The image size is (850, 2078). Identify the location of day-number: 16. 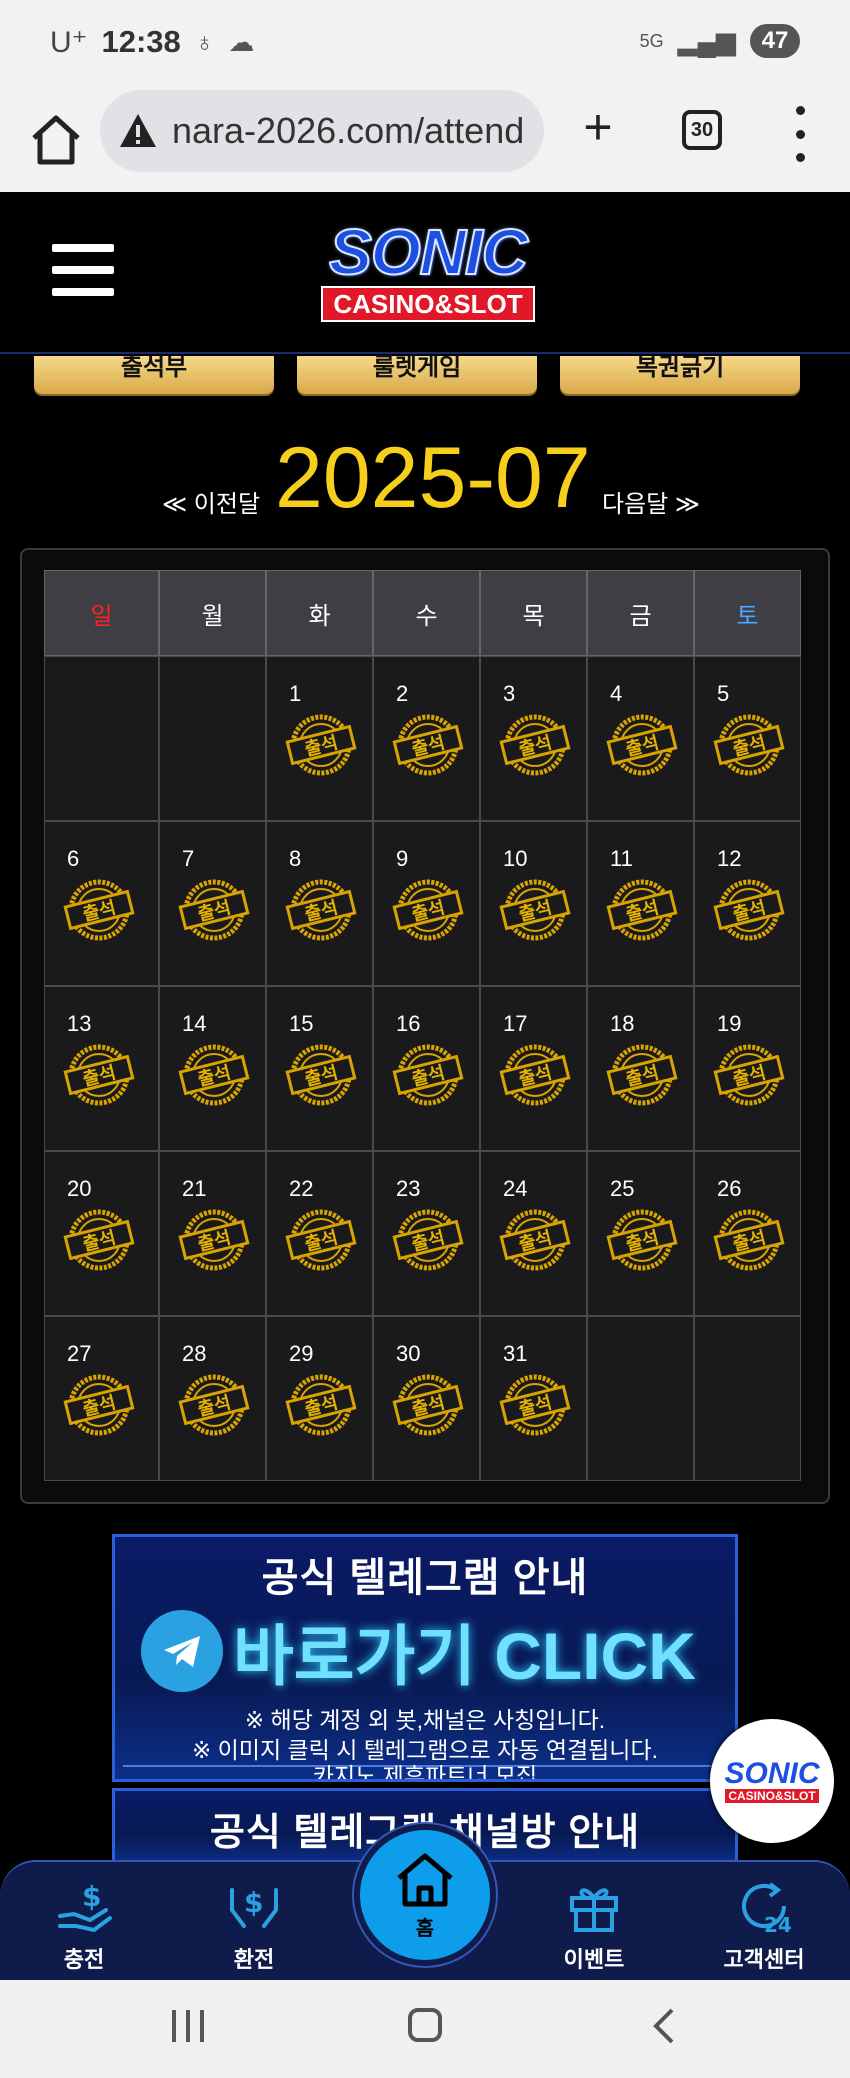
(408, 1023).